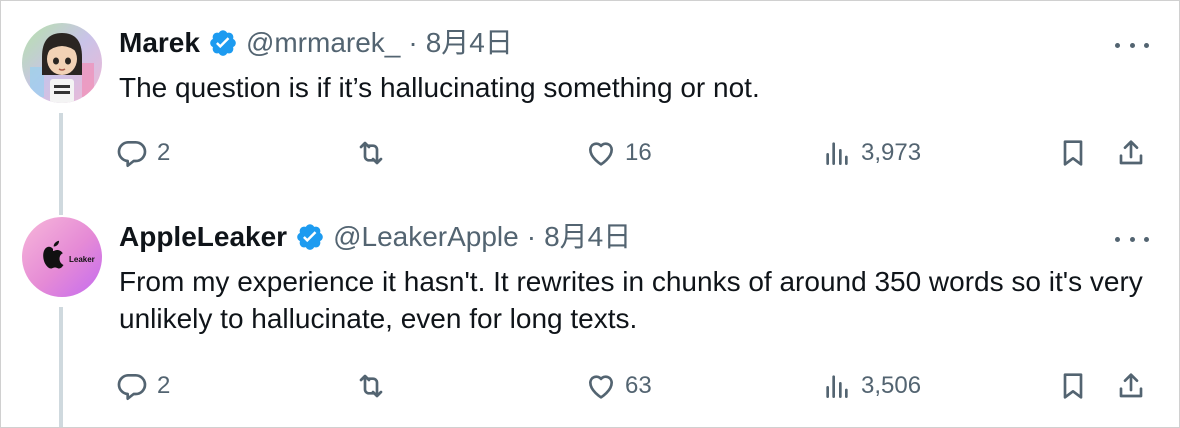  What do you see at coordinates (618, 386) in the screenshot?
I see `like-button: 63` at bounding box center [618, 386].